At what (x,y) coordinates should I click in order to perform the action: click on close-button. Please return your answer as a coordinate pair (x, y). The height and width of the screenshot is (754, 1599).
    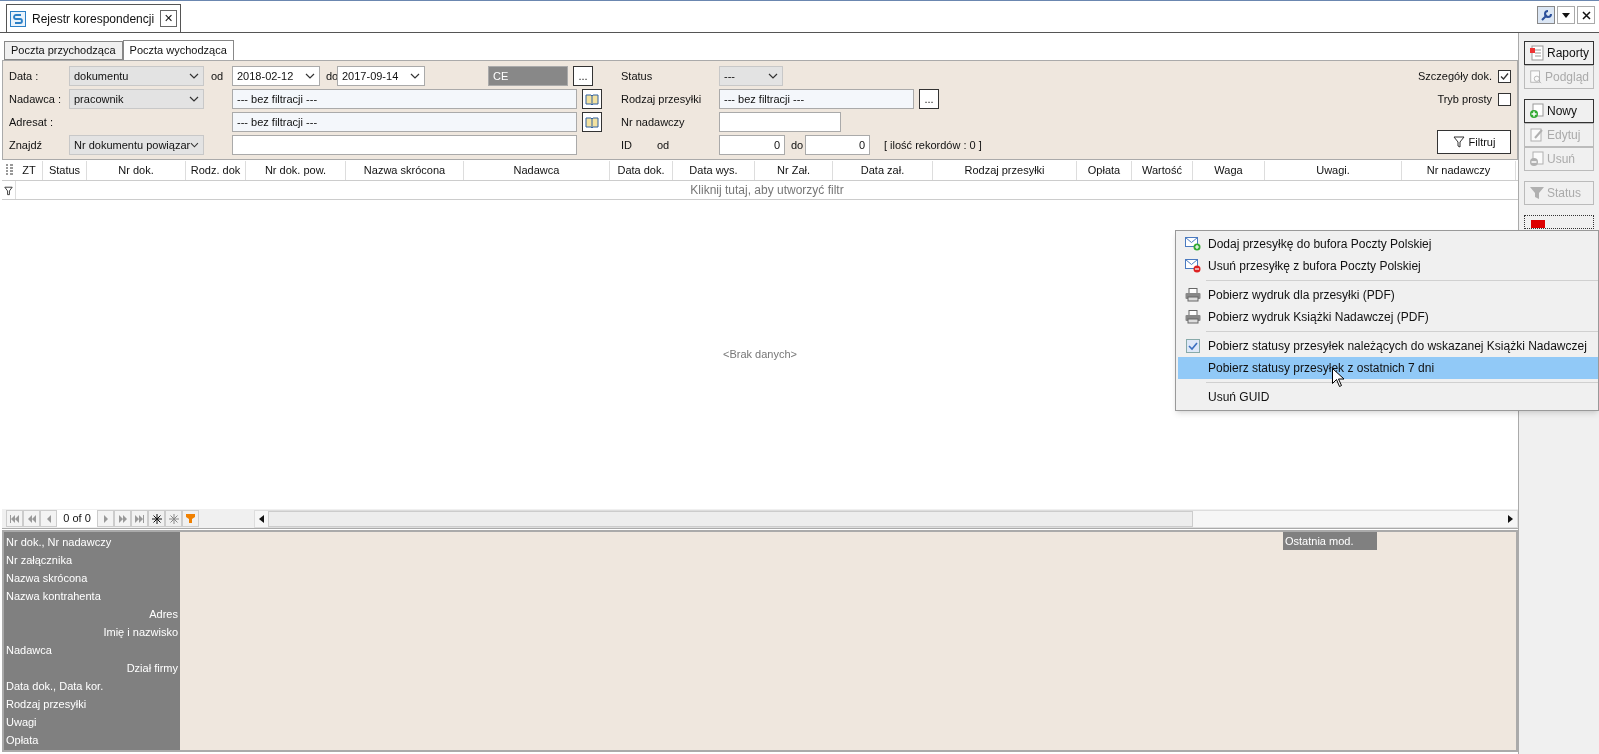
    Looking at the image, I should click on (1586, 15).